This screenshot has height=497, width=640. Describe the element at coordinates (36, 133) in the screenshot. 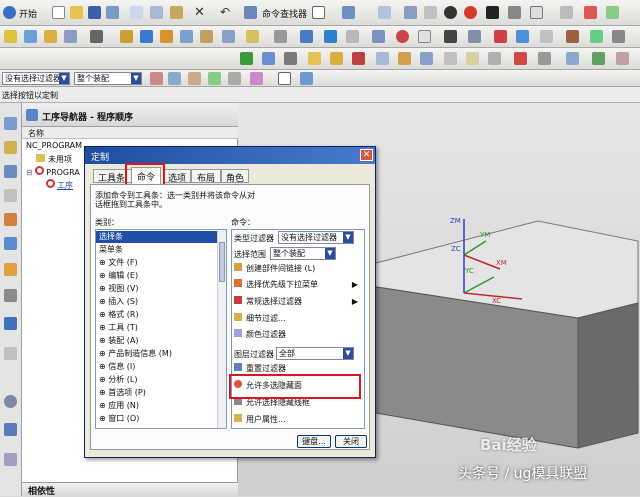

I see `column-header-name: 名称` at that location.